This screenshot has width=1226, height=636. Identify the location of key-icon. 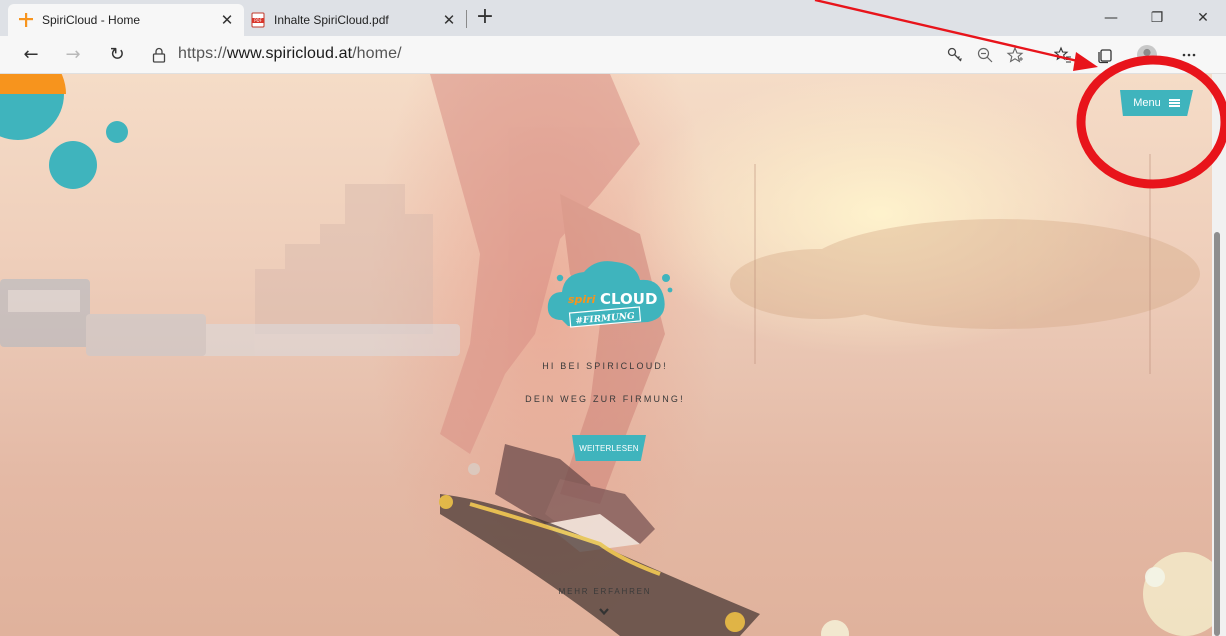
(955, 55).